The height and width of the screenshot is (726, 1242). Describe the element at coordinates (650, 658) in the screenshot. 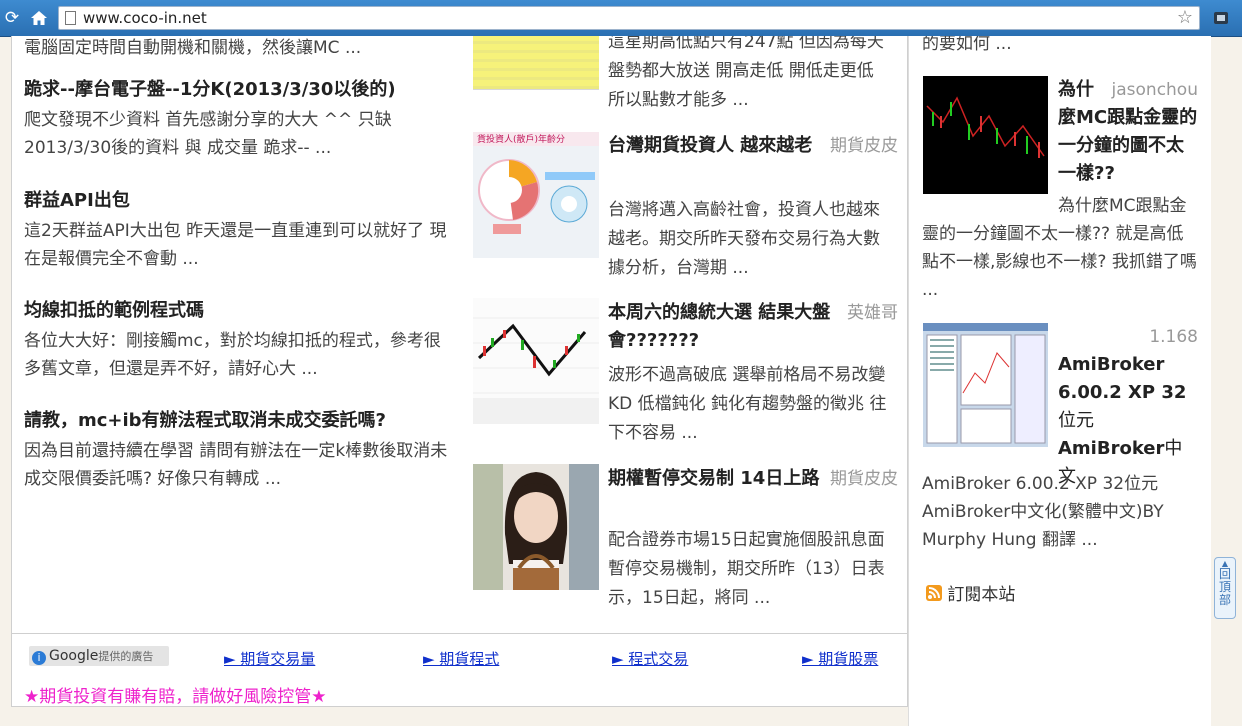

I see `ad-link: ► 程式交易` at that location.